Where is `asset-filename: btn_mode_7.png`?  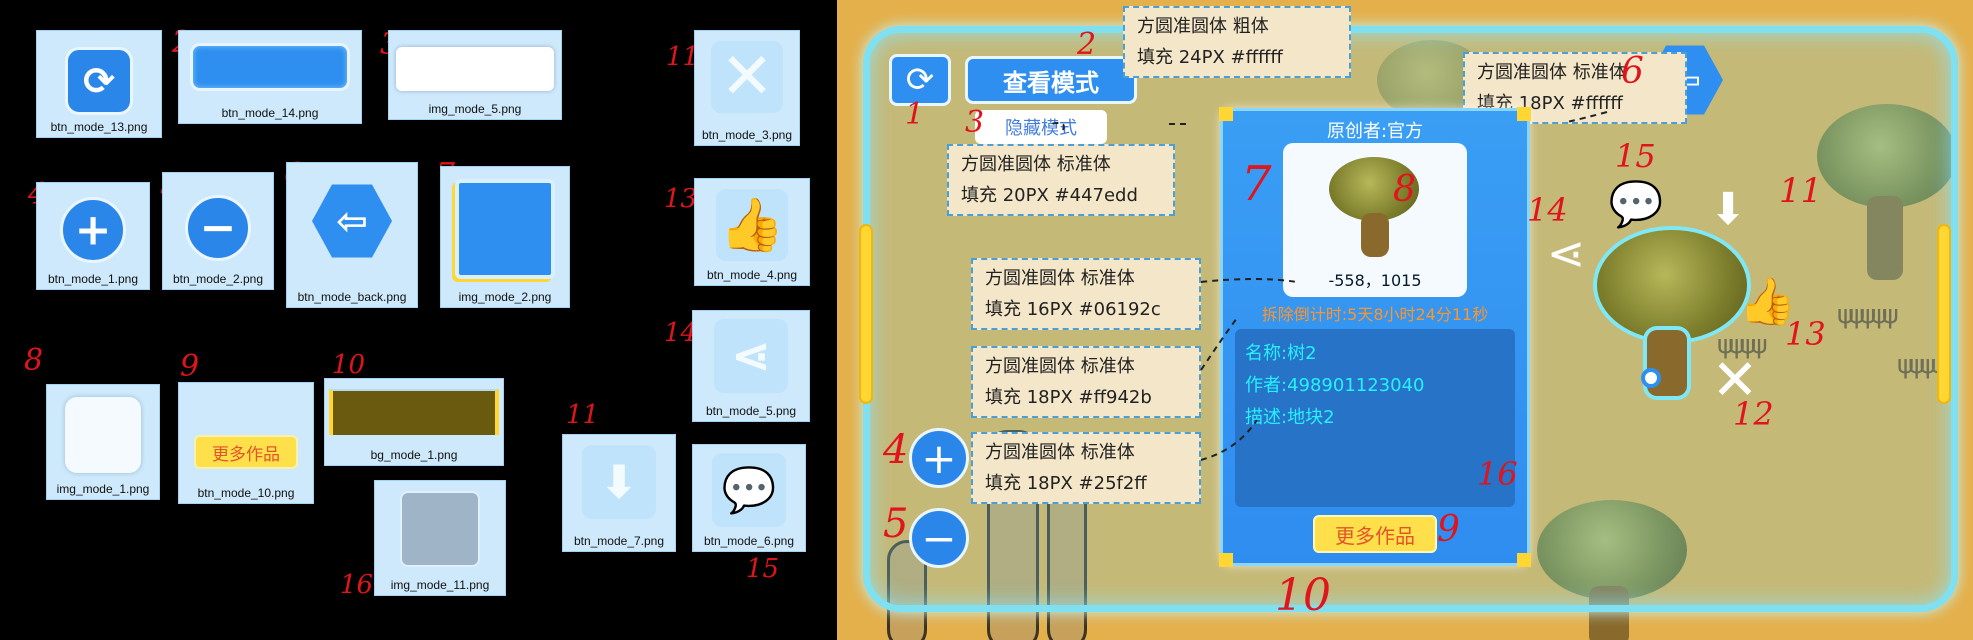 asset-filename: btn_mode_7.png is located at coordinates (619, 541).